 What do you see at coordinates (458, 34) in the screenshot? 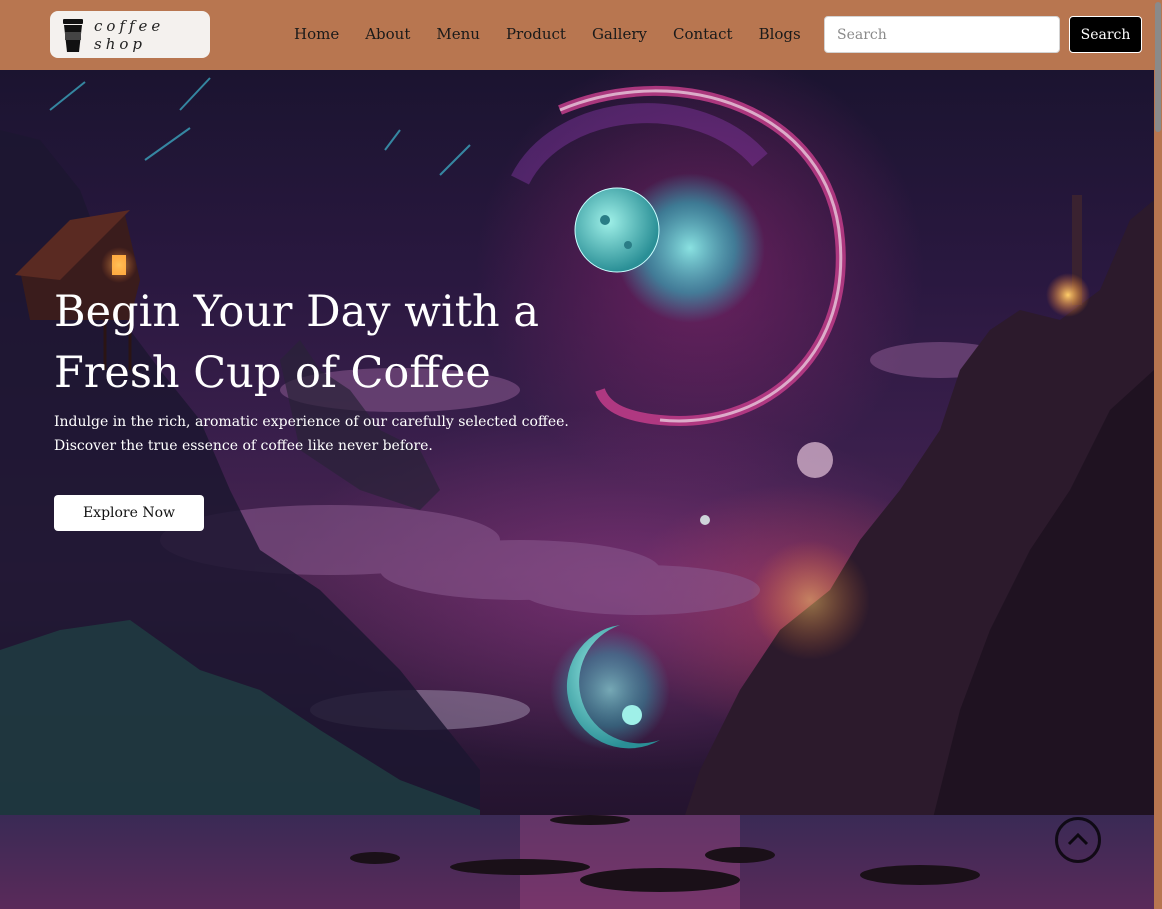
I see `nav-link-menu: Menu` at bounding box center [458, 34].